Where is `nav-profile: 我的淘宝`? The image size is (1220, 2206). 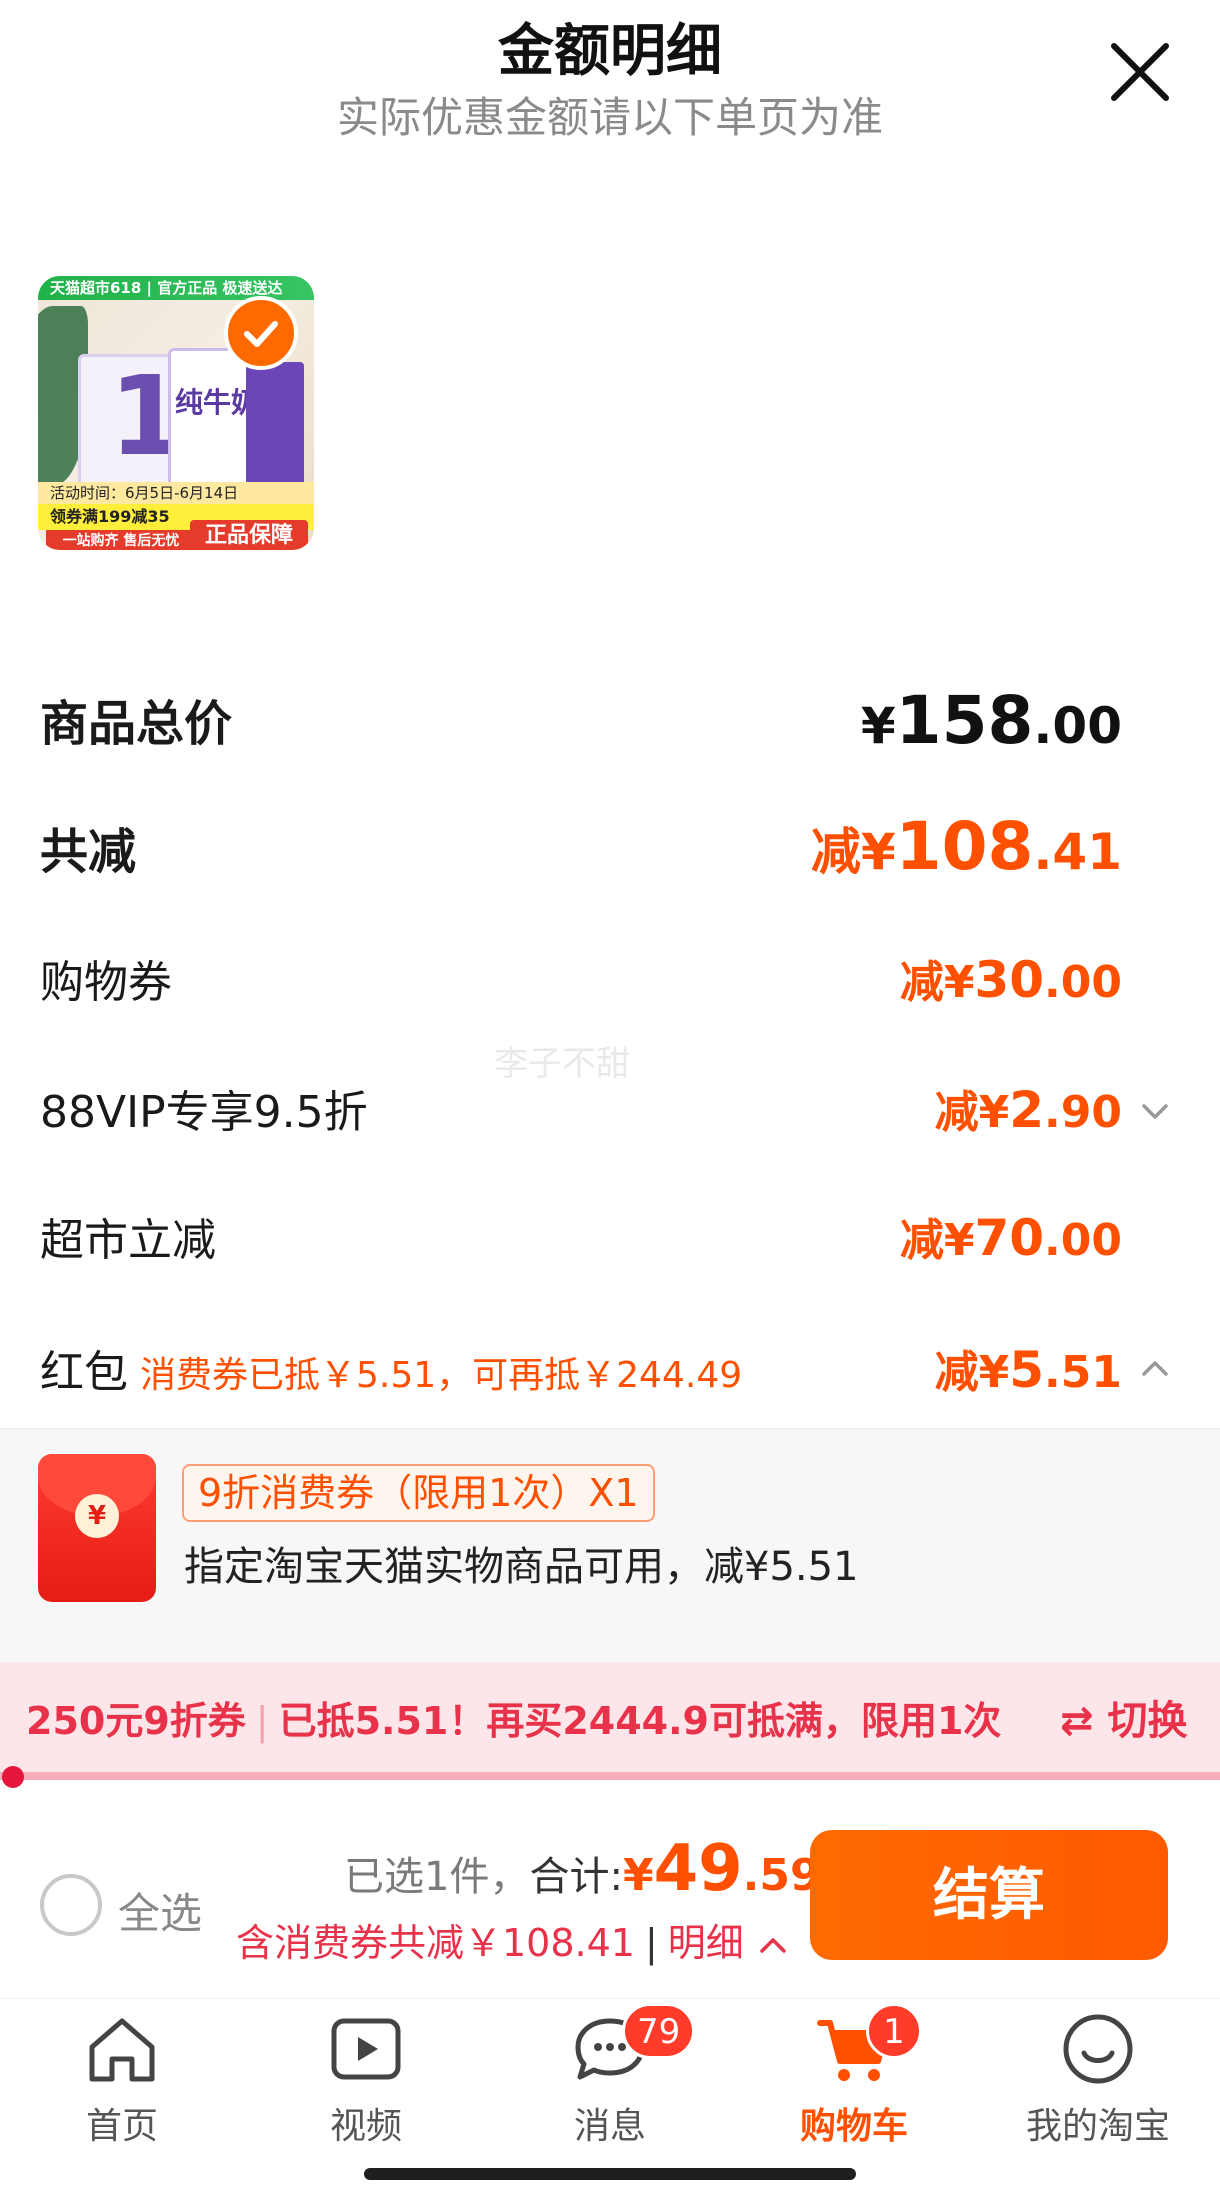
nav-profile: 我的淘宝 is located at coordinates (1098, 2079).